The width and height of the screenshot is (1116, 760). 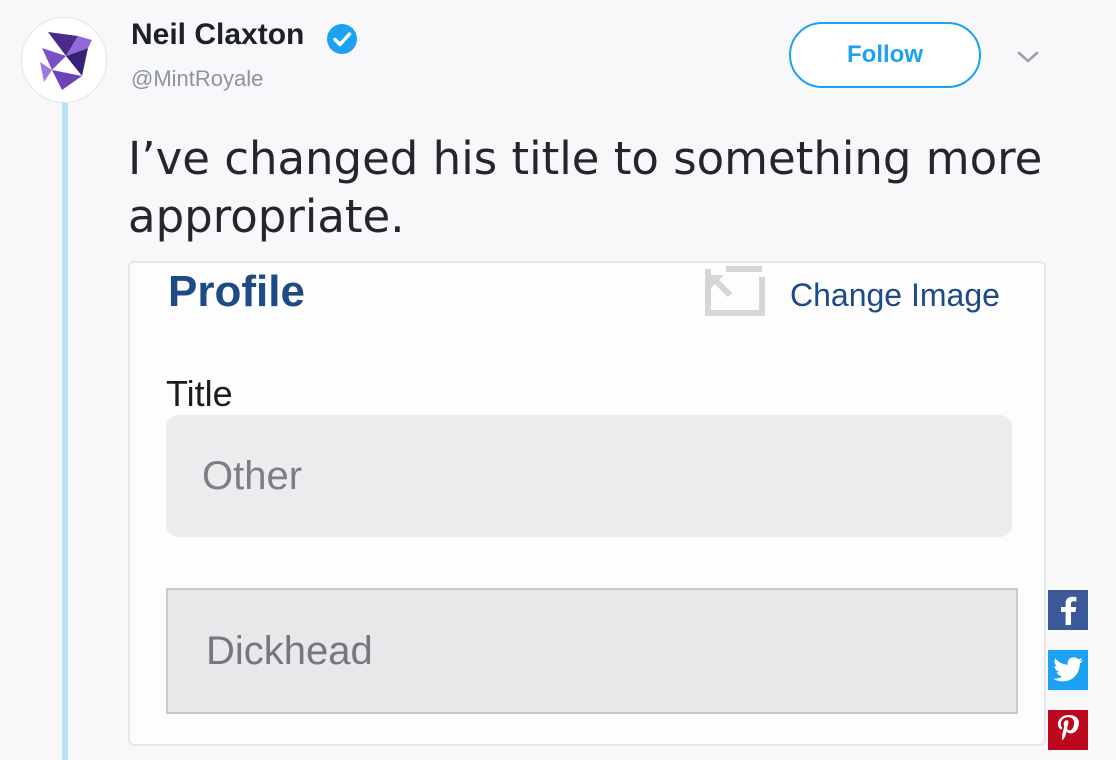 I want to click on share-pinterest-button, so click(x=1068, y=730).